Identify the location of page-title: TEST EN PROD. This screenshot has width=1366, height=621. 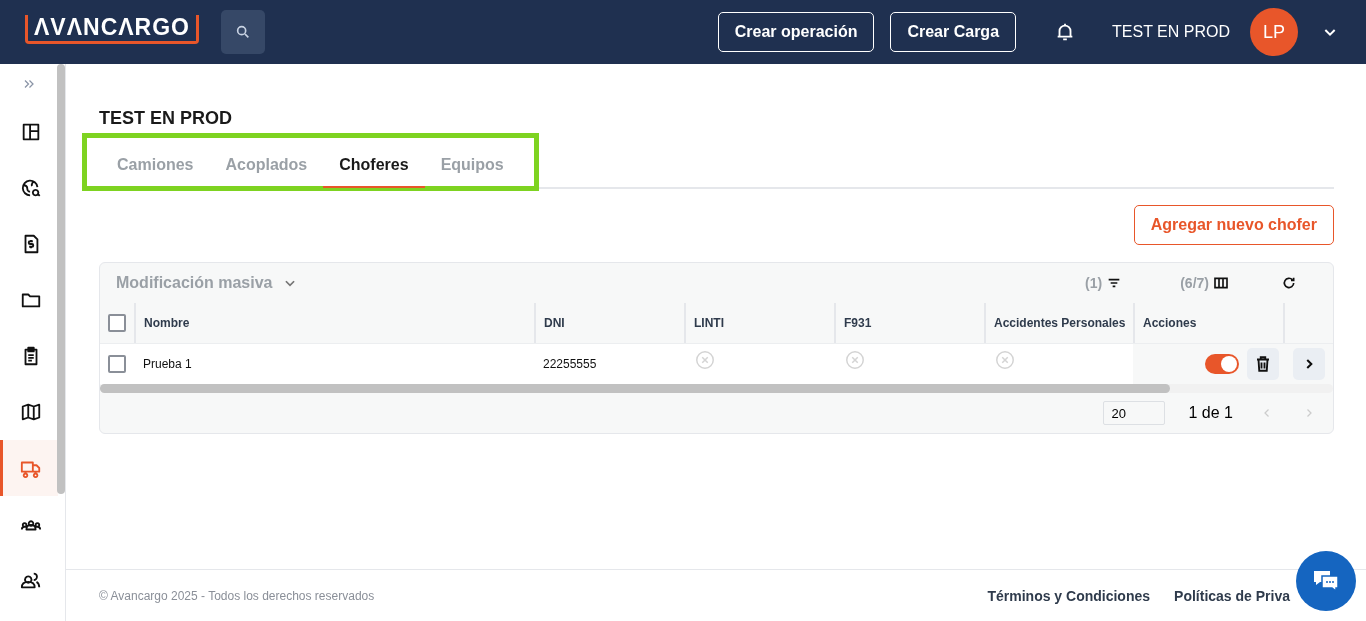
(166, 118).